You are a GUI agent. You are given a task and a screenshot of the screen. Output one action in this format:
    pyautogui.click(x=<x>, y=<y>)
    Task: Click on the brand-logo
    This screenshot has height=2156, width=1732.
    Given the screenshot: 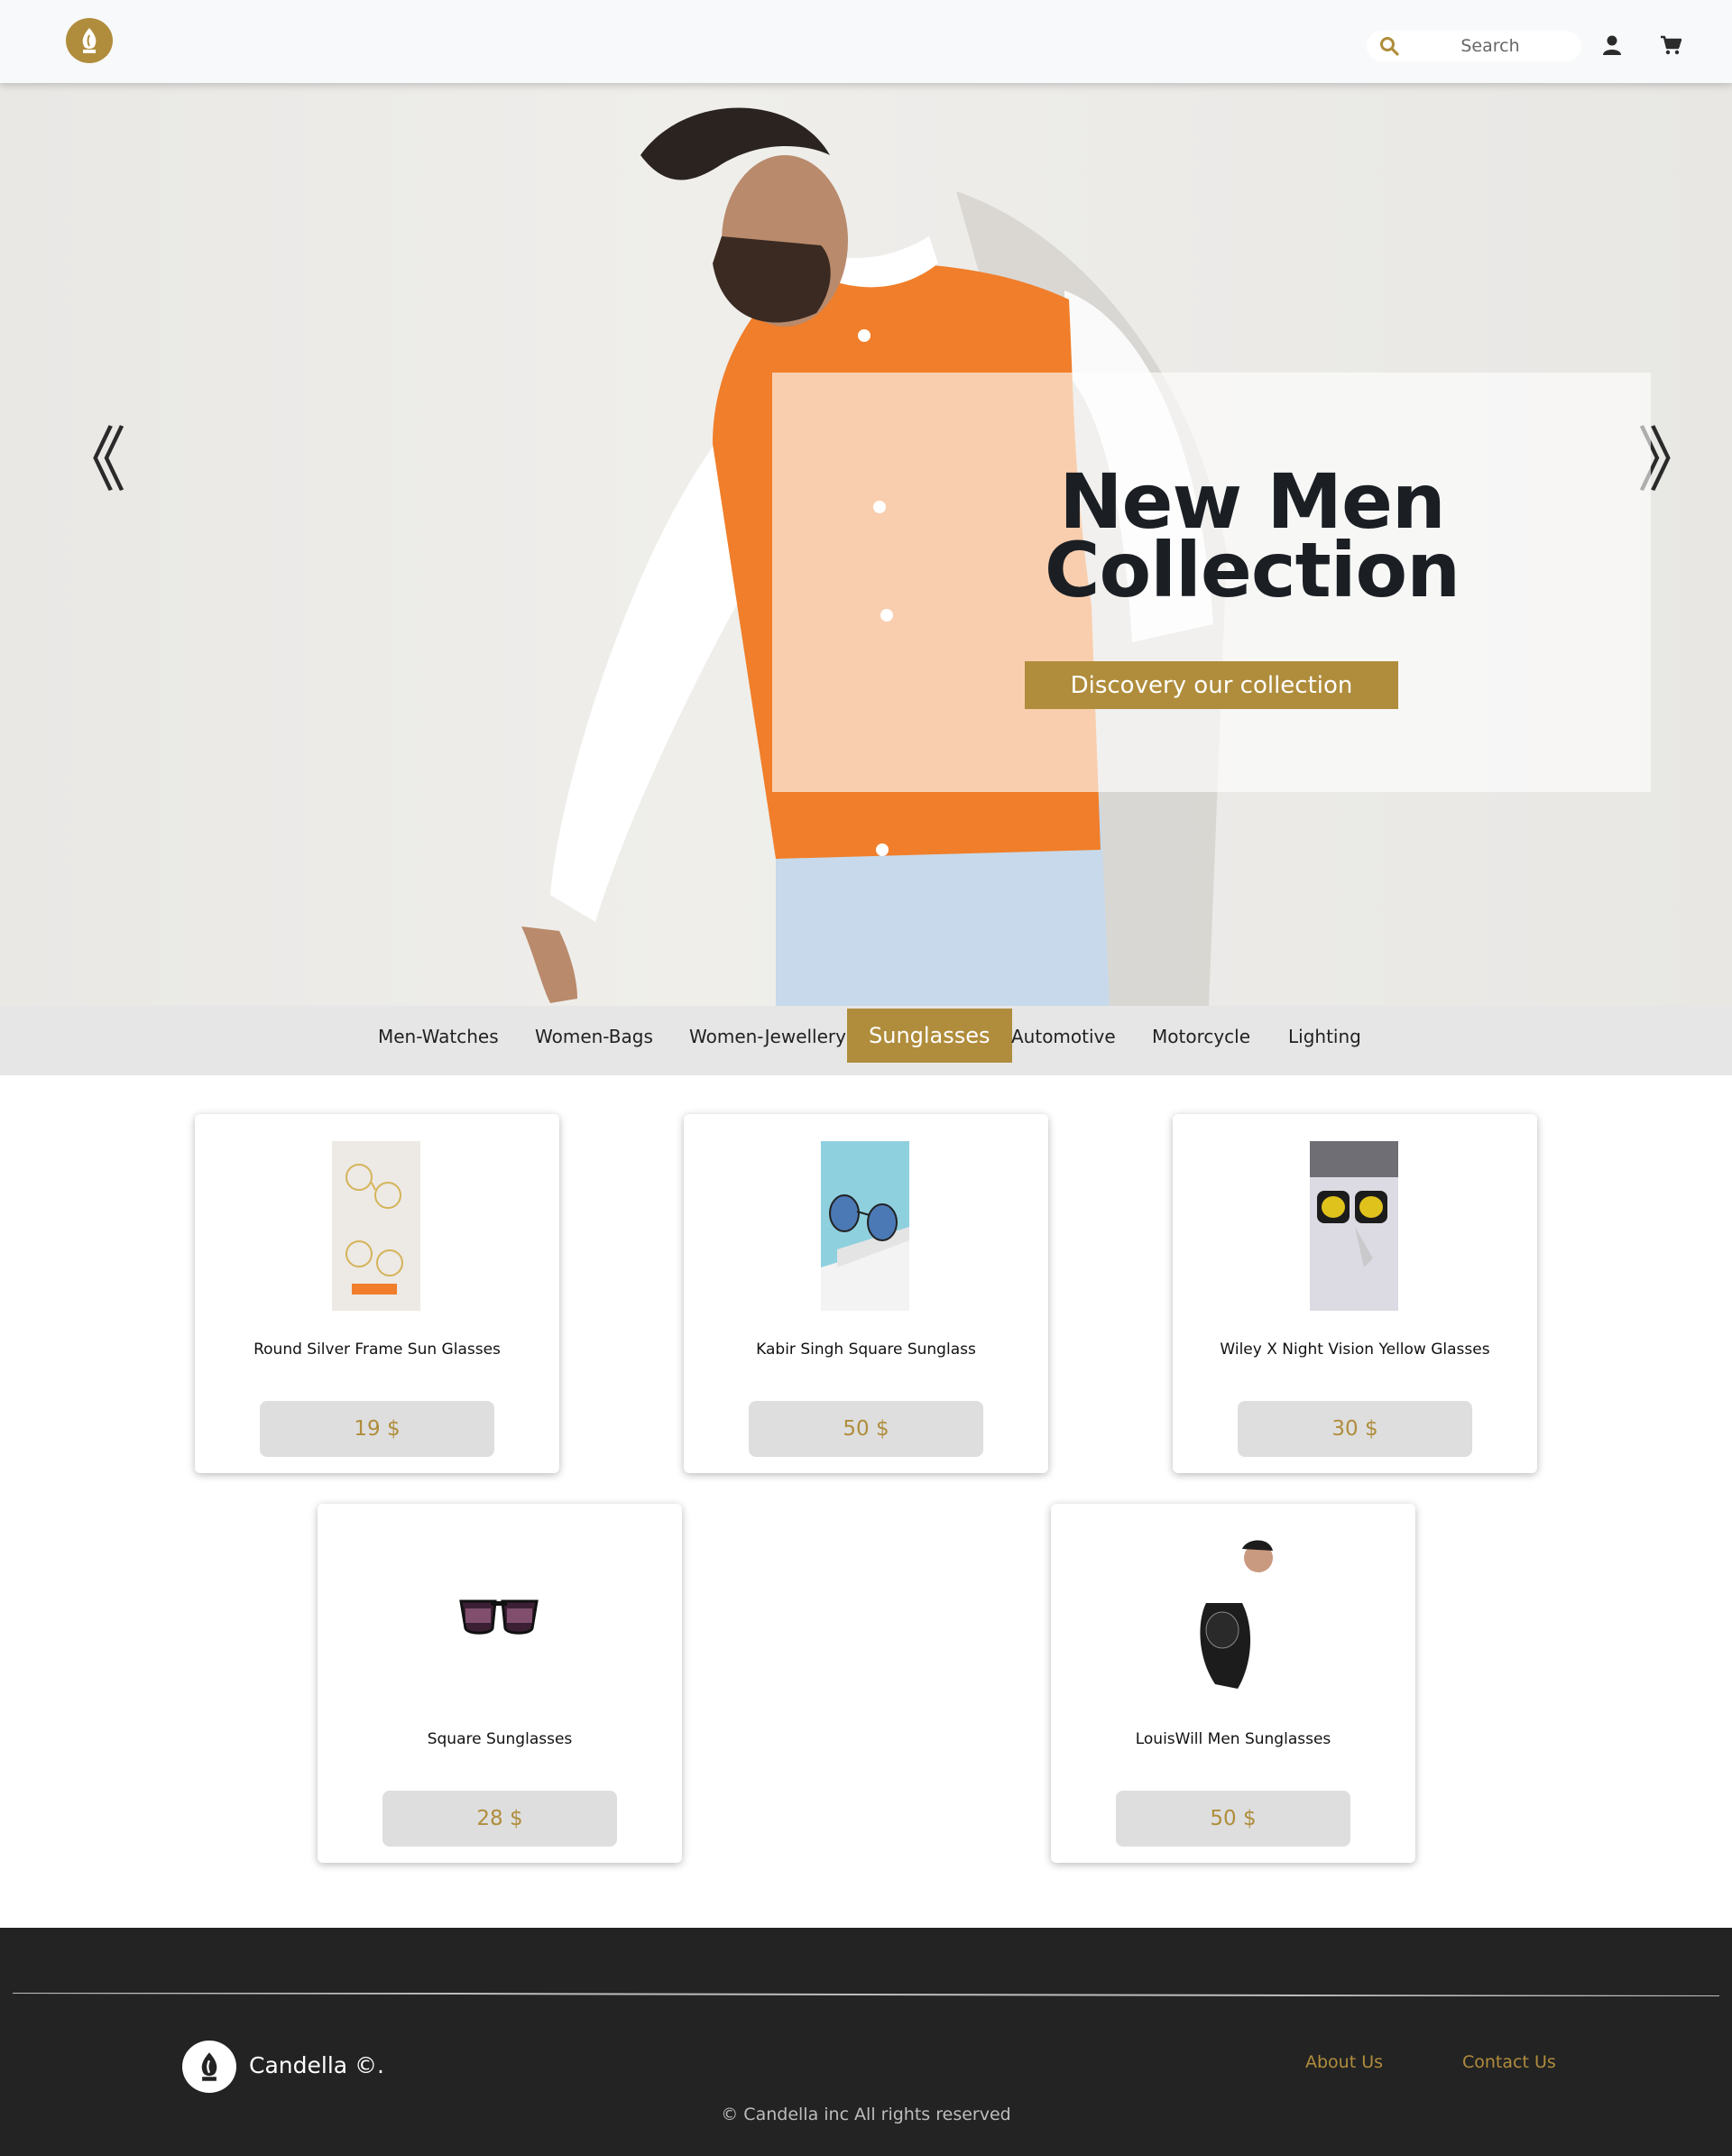 What is the action you would take?
    pyautogui.click(x=89, y=40)
    